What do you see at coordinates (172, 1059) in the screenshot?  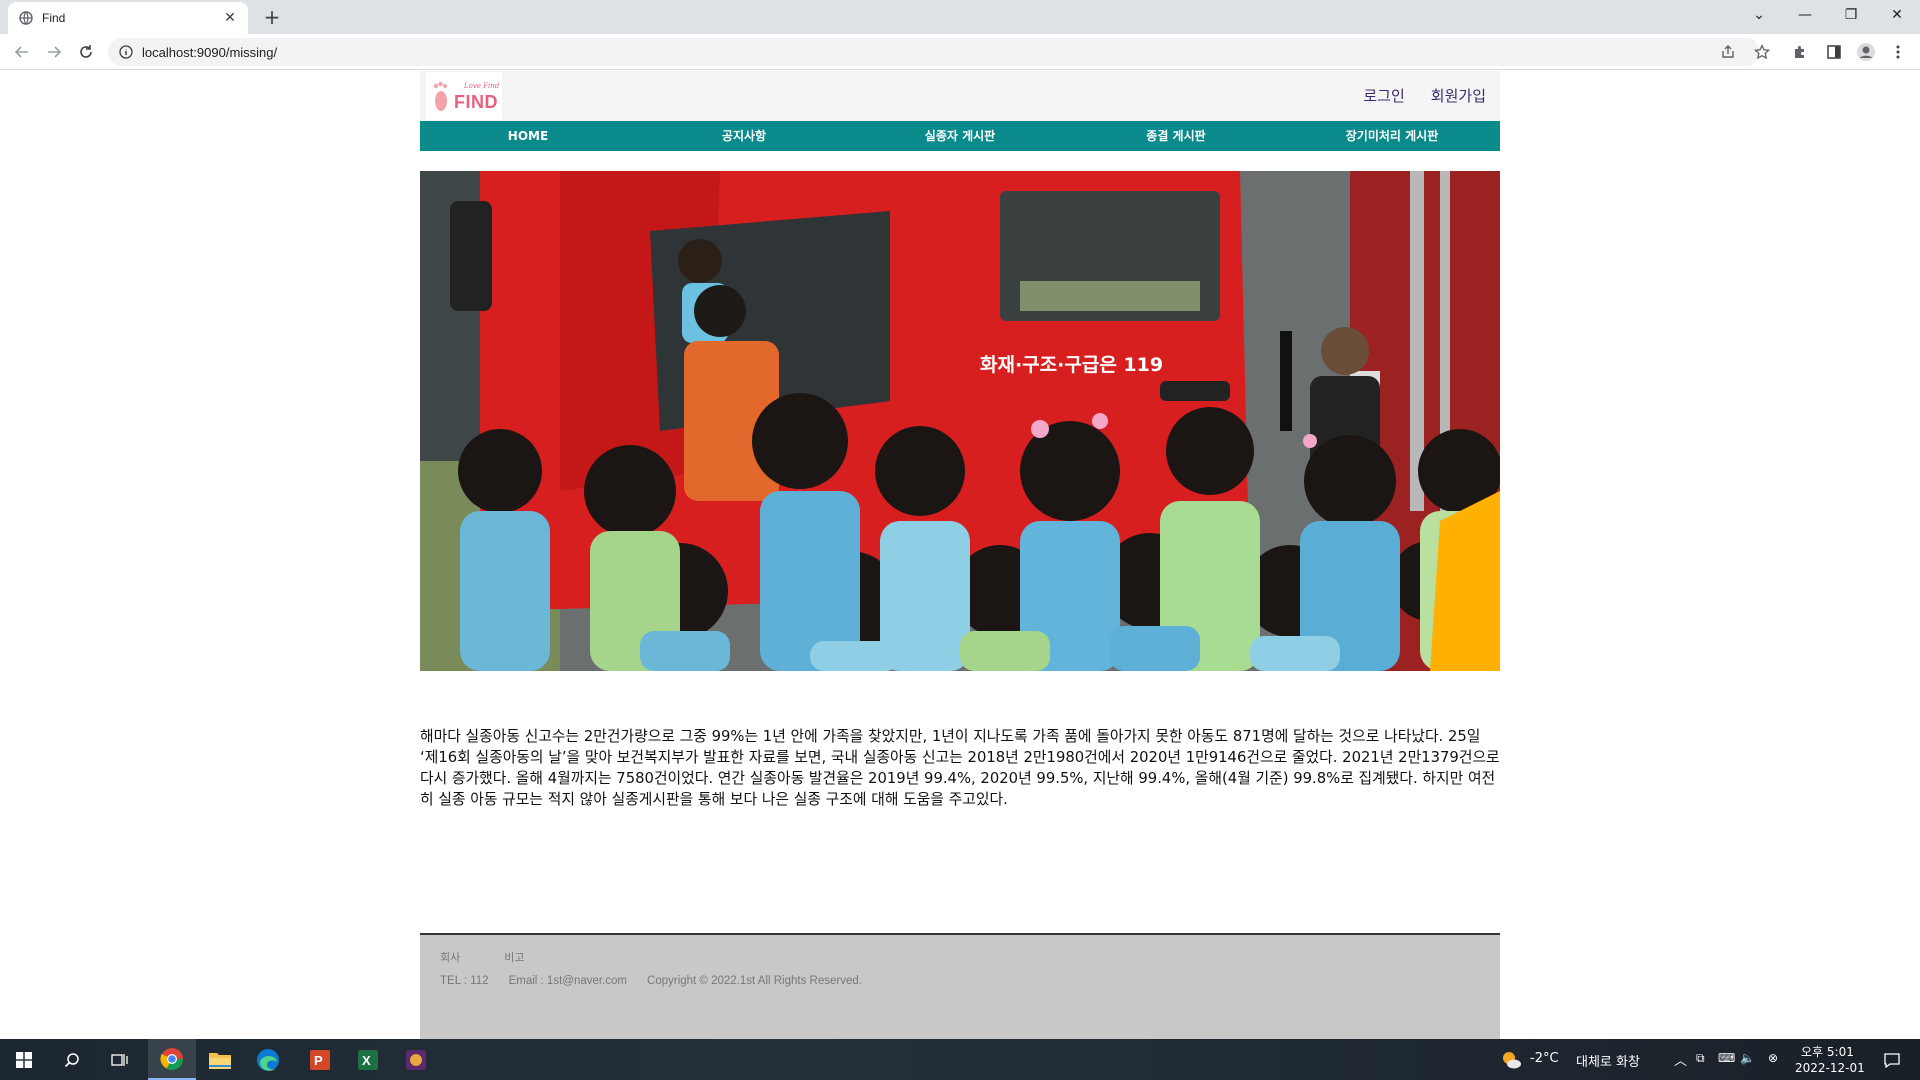 I see `chrome-taskbar-icon` at bounding box center [172, 1059].